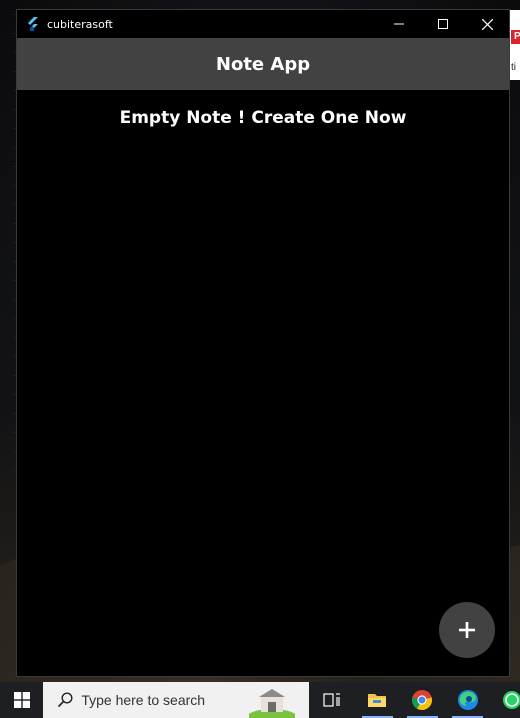  I want to click on edge-button, so click(467, 700).